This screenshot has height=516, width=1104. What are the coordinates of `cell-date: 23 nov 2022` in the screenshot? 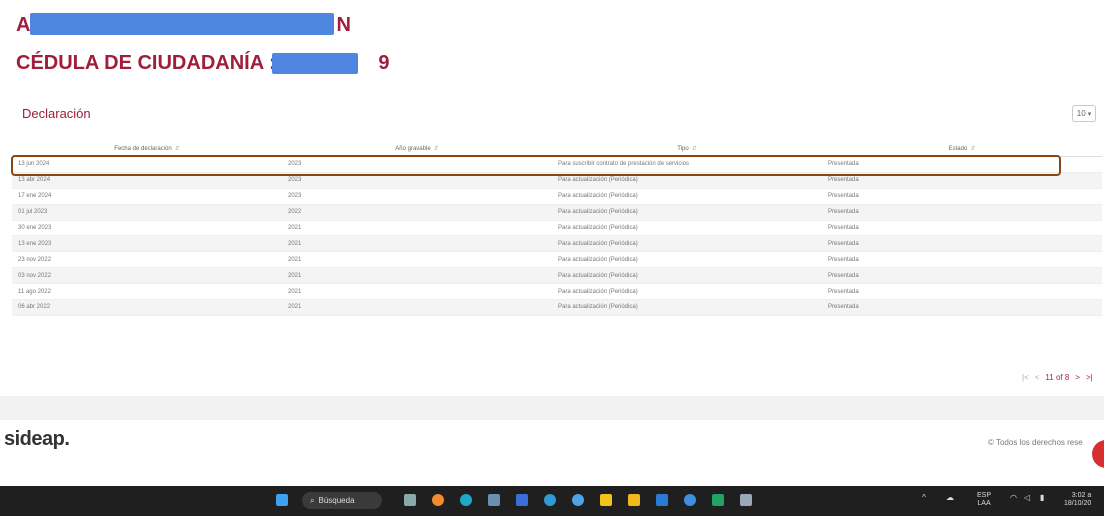 It's located at (147, 260).